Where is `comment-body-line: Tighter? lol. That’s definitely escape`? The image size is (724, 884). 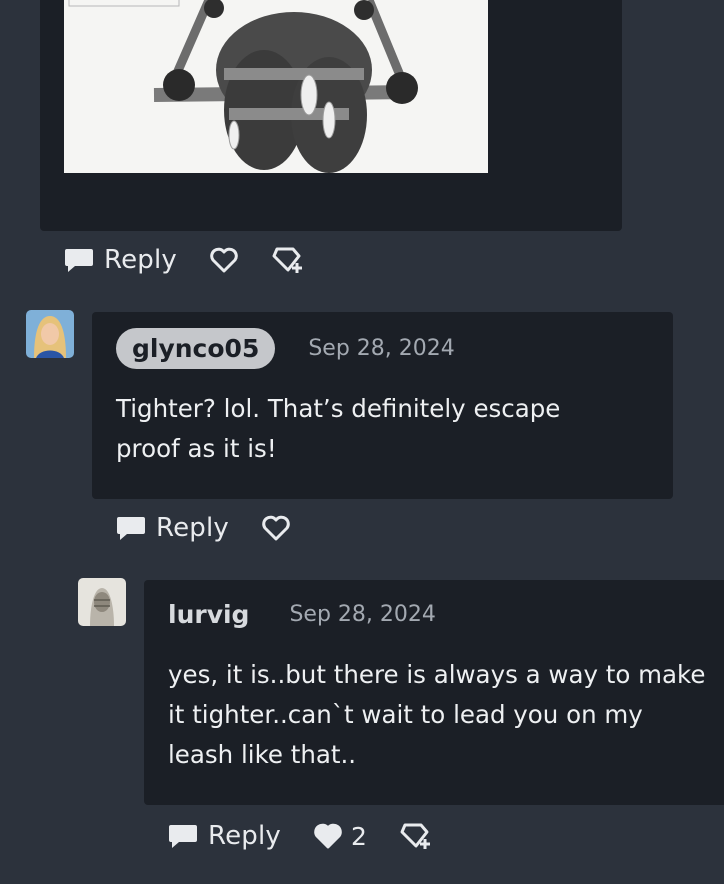 comment-body-line: Tighter? lol. That’s definitely escape is located at coordinates (338, 408).